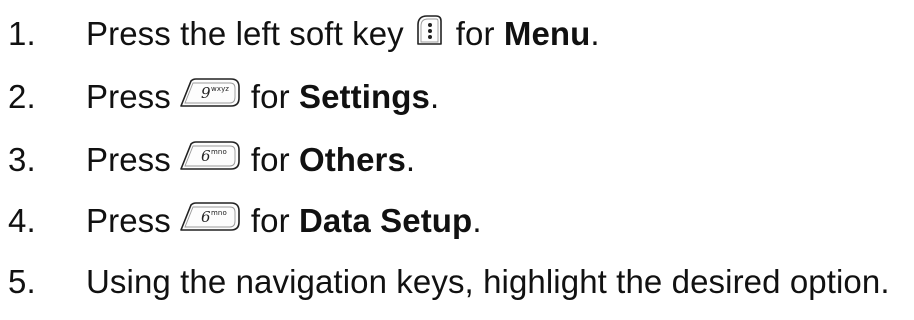 The image size is (914, 320). I want to click on 9-wxyz-key-icon: 9 wxyz, so click(210, 97).